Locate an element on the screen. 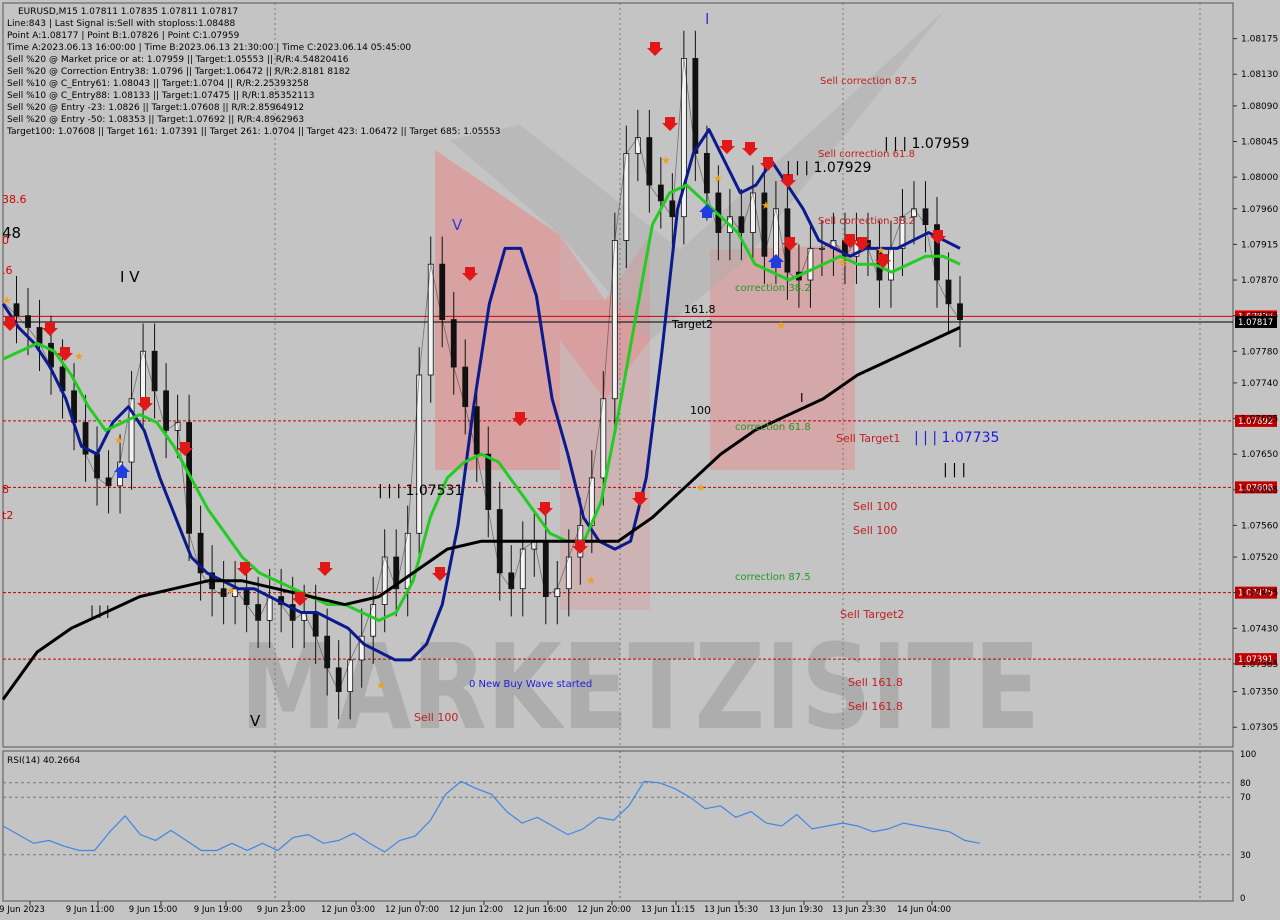 This screenshot has width=1280, height=920. annotation-label: correction 87.5 is located at coordinates (773, 577).